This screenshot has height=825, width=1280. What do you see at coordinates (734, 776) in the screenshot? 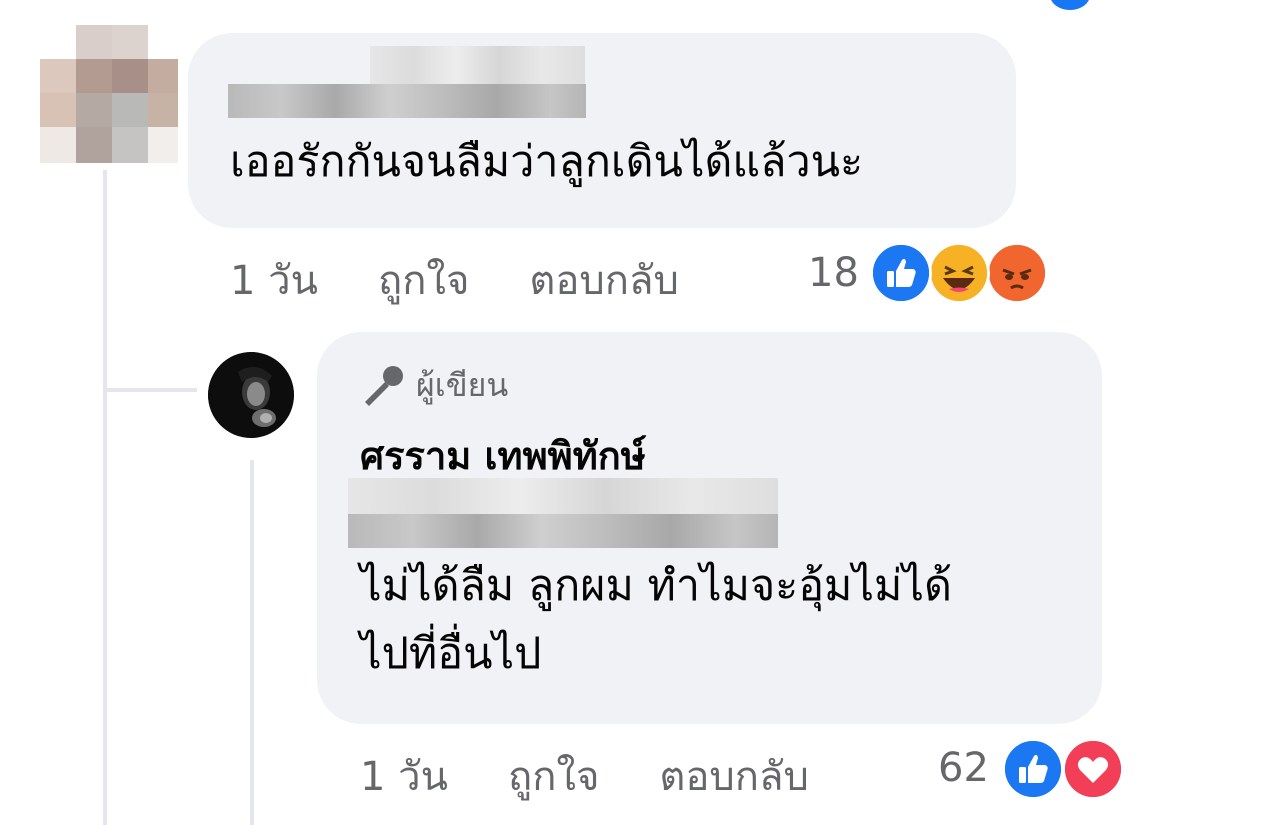
I see `reply-reply-button: ตอบกลับ` at bounding box center [734, 776].